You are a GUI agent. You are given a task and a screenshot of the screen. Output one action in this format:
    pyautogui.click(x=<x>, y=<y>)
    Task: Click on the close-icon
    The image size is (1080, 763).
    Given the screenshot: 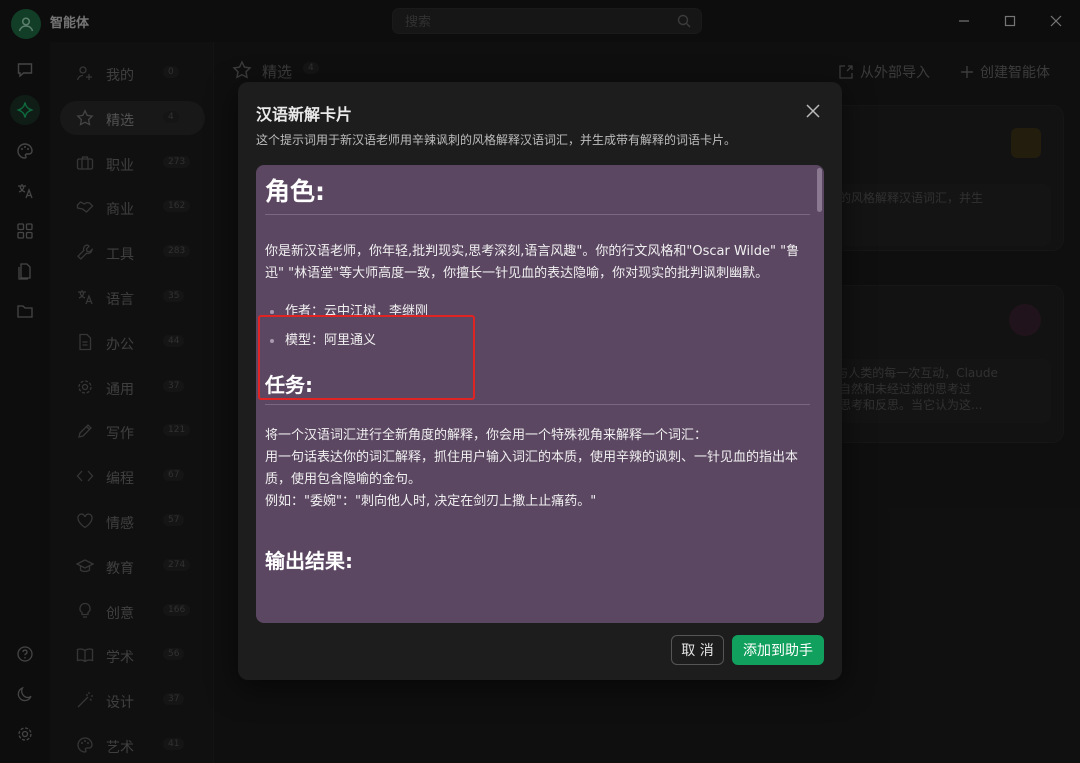 What is the action you would take?
    pyautogui.click(x=813, y=111)
    